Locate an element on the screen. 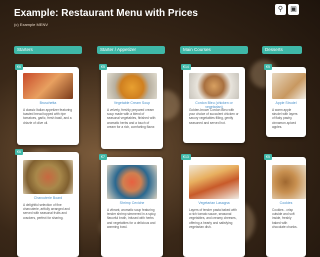  dish-caption: Apple Strudel is located at coordinates (286, 103).